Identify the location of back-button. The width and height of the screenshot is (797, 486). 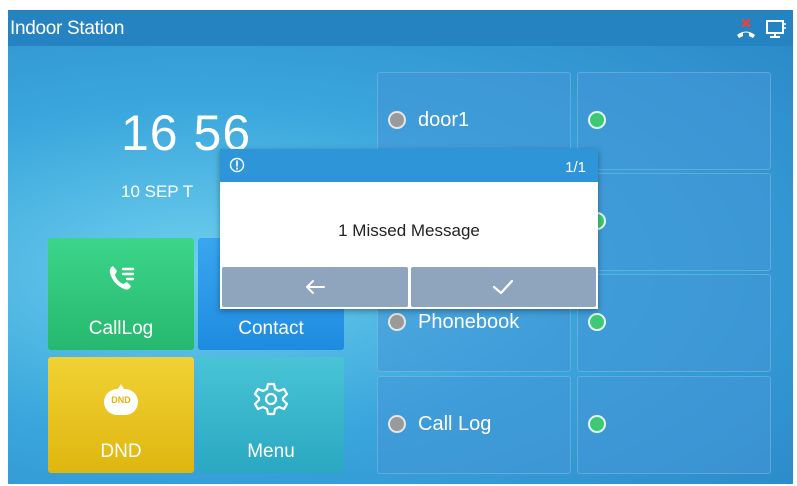
(315, 287).